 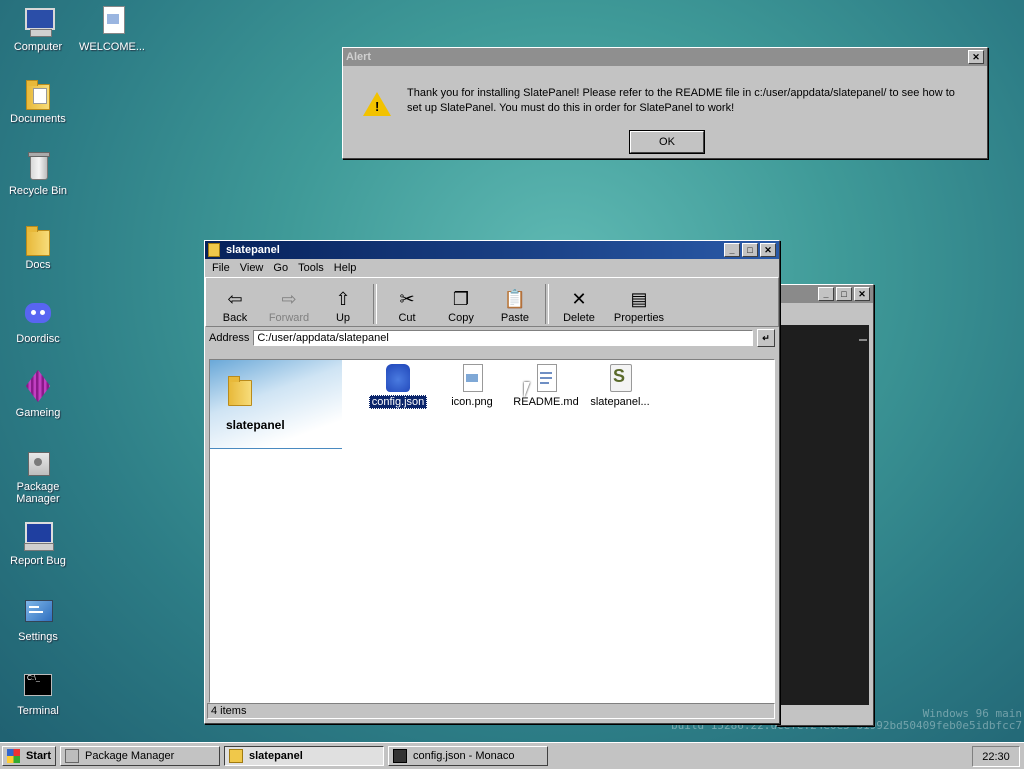 What do you see at coordinates (38, 561) in the screenshot?
I see `desktop-icon-label: Report Bug` at bounding box center [38, 561].